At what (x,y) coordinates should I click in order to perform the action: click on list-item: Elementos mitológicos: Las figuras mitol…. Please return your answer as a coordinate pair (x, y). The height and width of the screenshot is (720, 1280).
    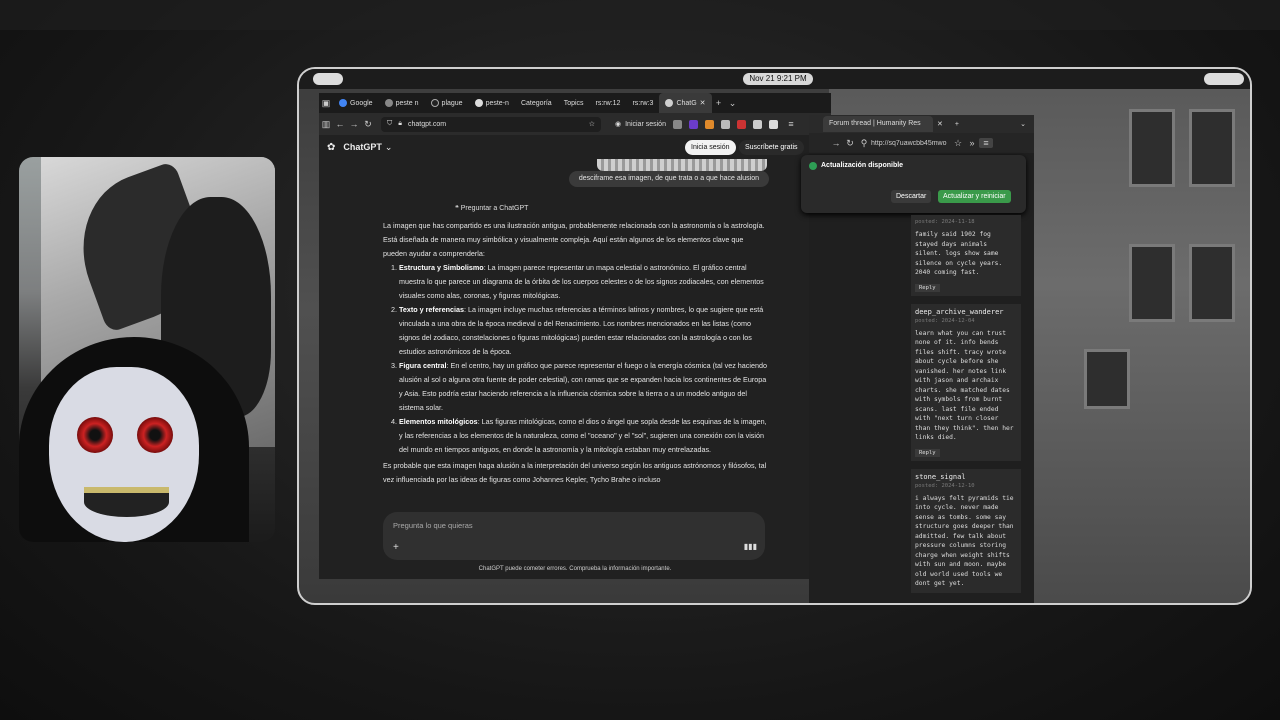
    Looking at the image, I should click on (584, 436).